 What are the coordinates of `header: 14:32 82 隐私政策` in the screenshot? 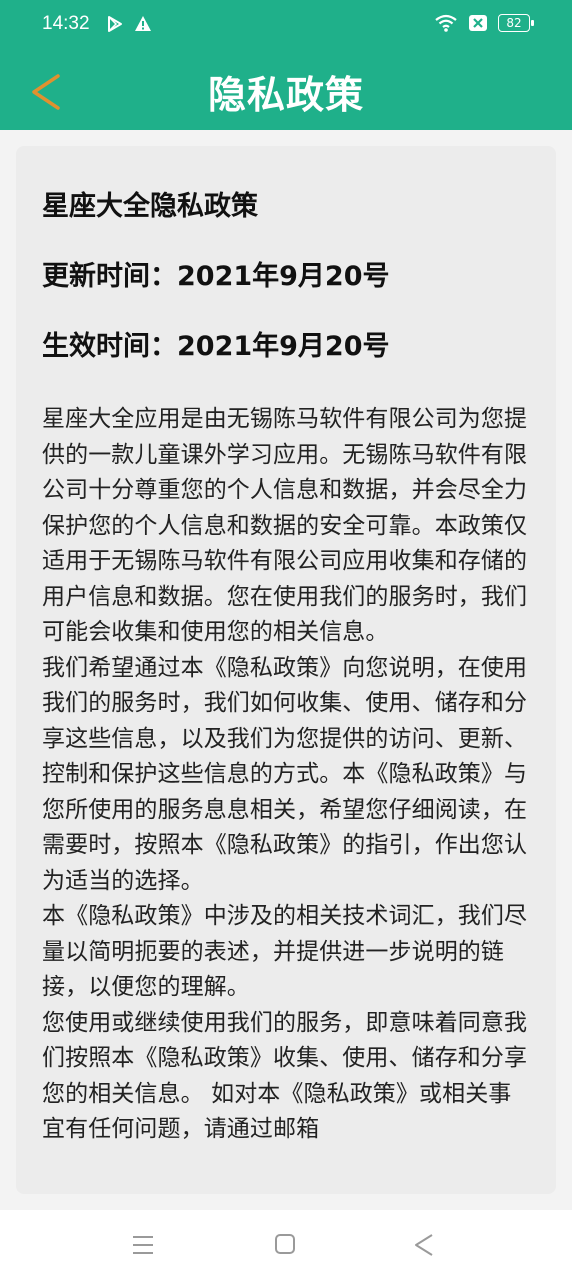 It's located at (286, 65).